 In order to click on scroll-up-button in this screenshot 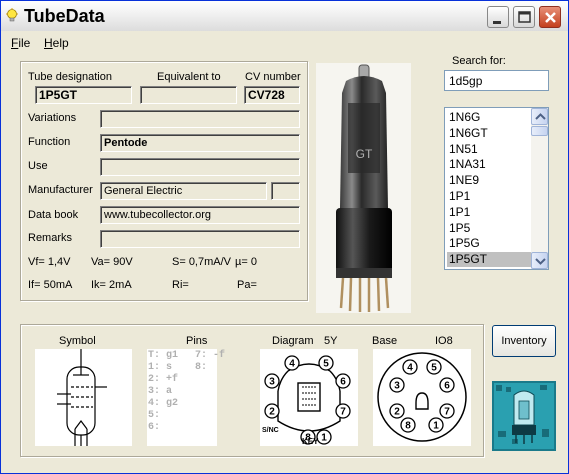, I will do `click(539, 116)`.